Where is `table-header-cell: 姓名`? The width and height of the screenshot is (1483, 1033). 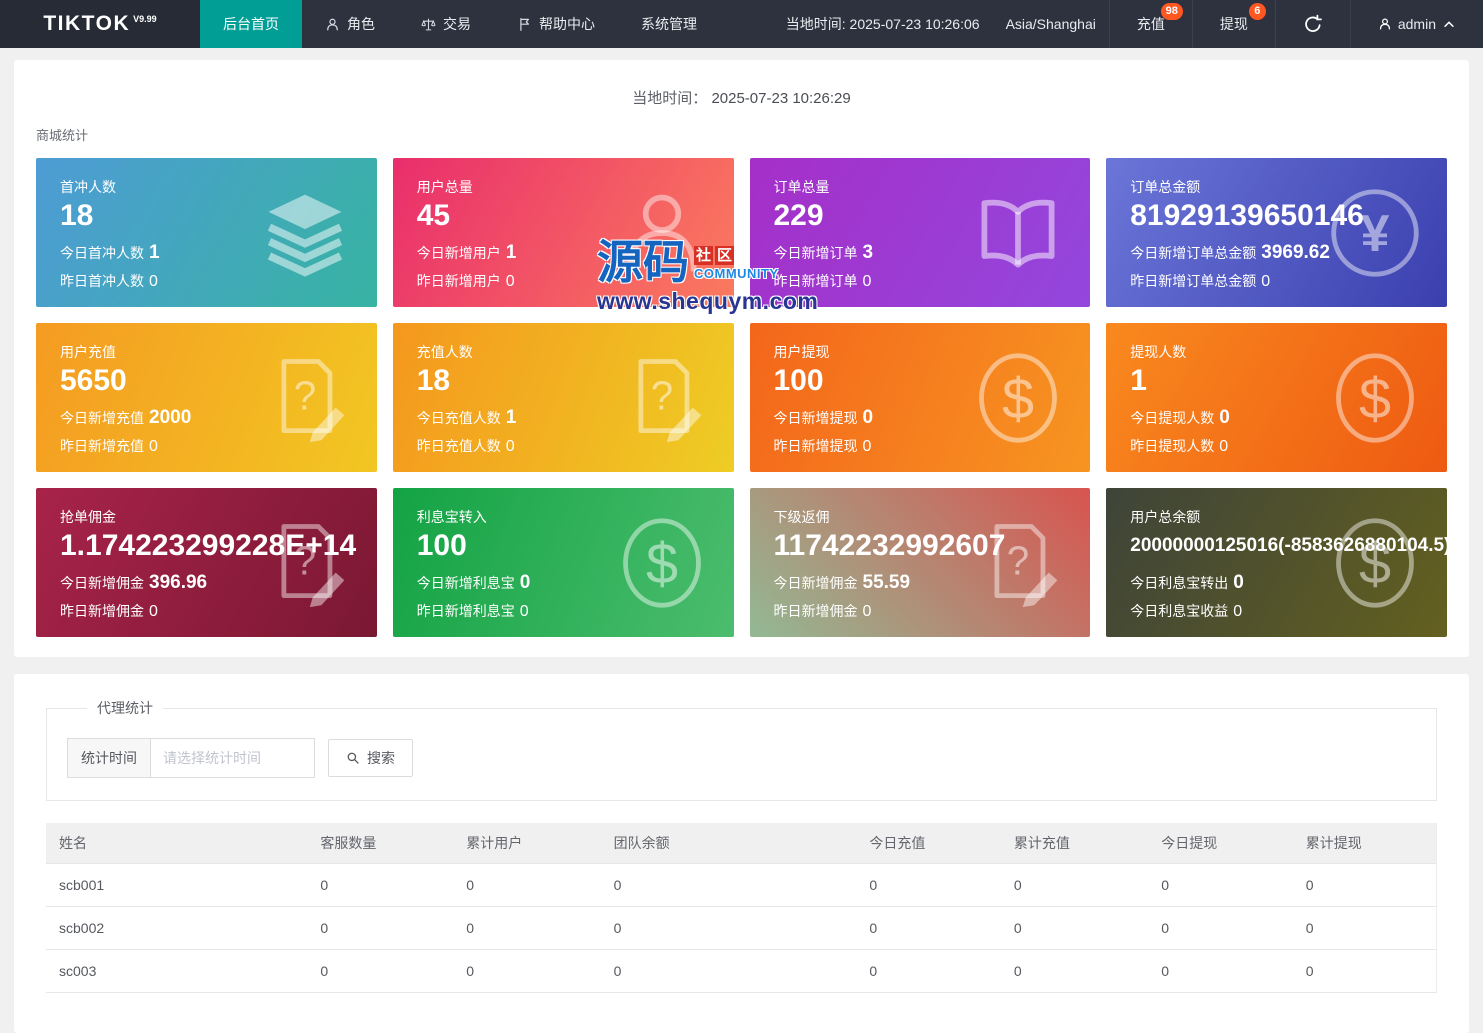
table-header-cell: 姓名 is located at coordinates (177, 843).